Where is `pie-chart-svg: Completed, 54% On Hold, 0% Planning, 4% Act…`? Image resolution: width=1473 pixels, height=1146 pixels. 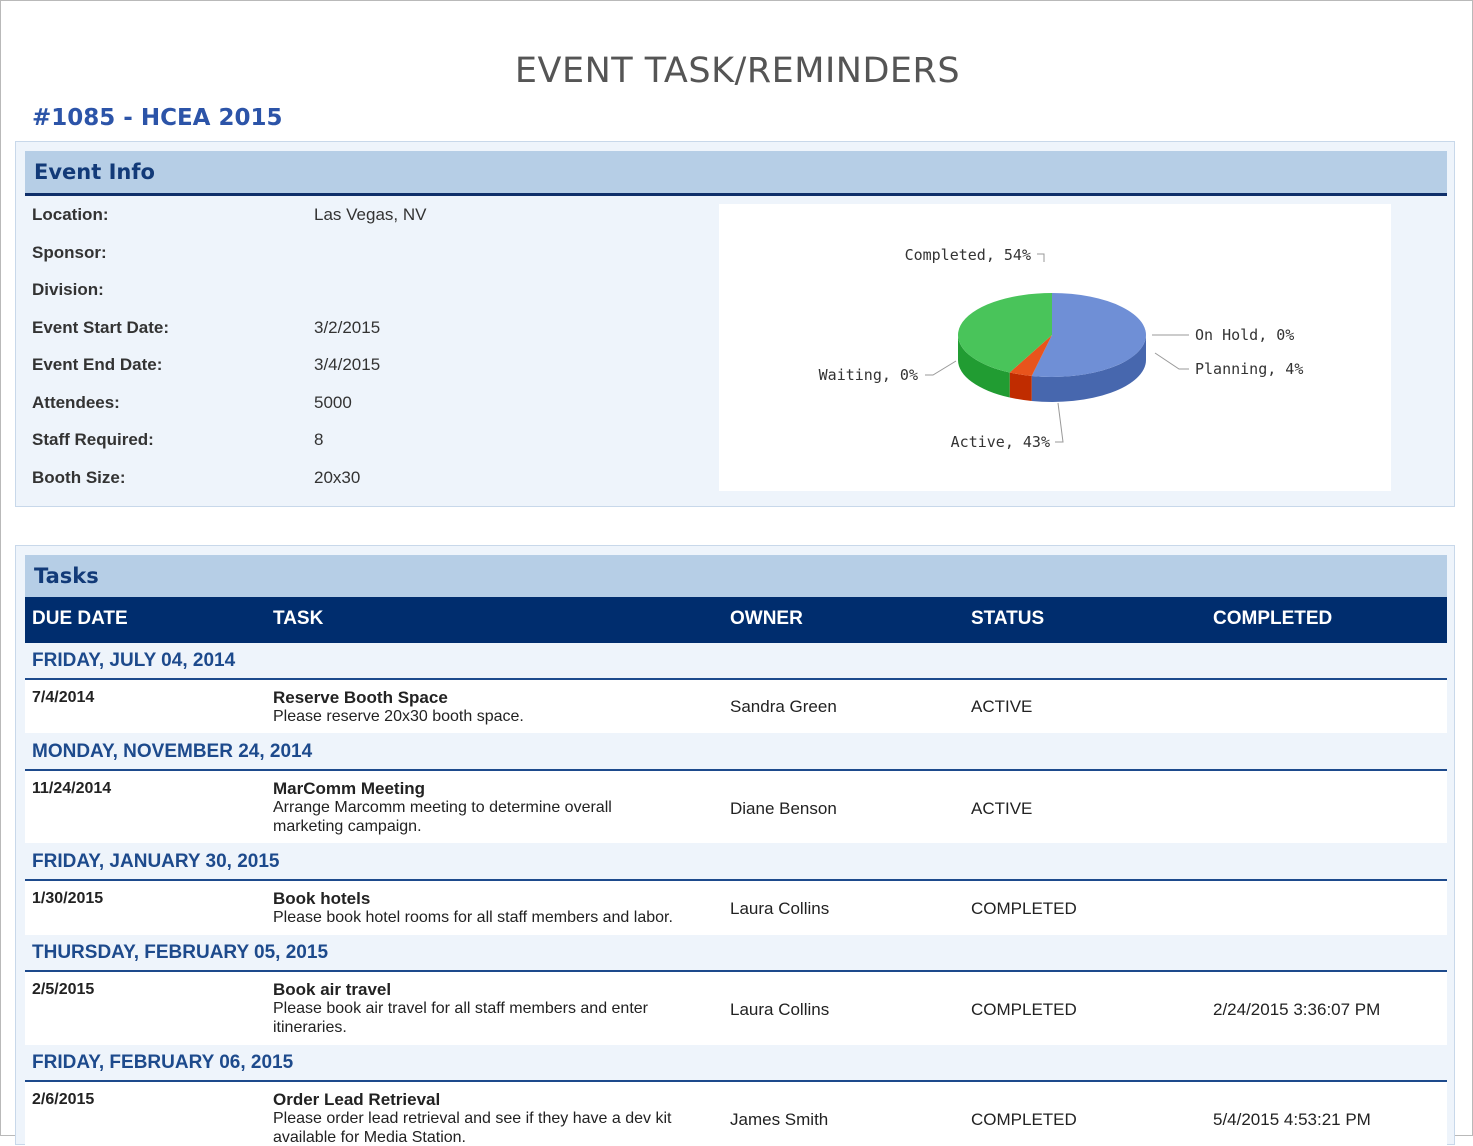 pie-chart-svg: Completed, 54% On Hold, 0% Planning, 4% Act… is located at coordinates (1061, 348).